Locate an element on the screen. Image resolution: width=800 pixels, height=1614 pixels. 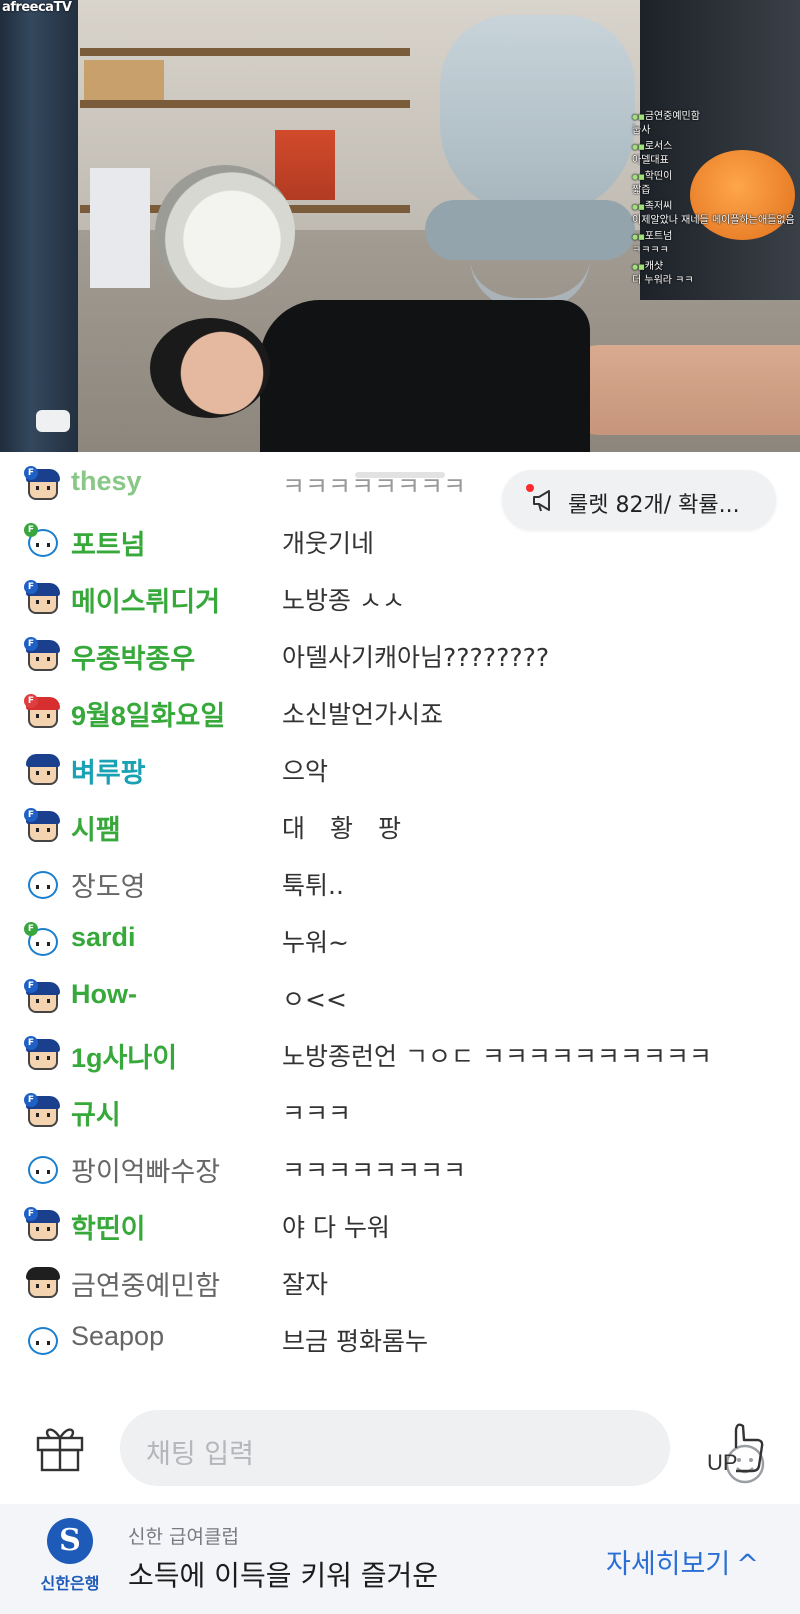
chat-message-text: ㅋㅋㅋㅋㅋㅋㅋㅋ is located at coordinates (374, 1170).